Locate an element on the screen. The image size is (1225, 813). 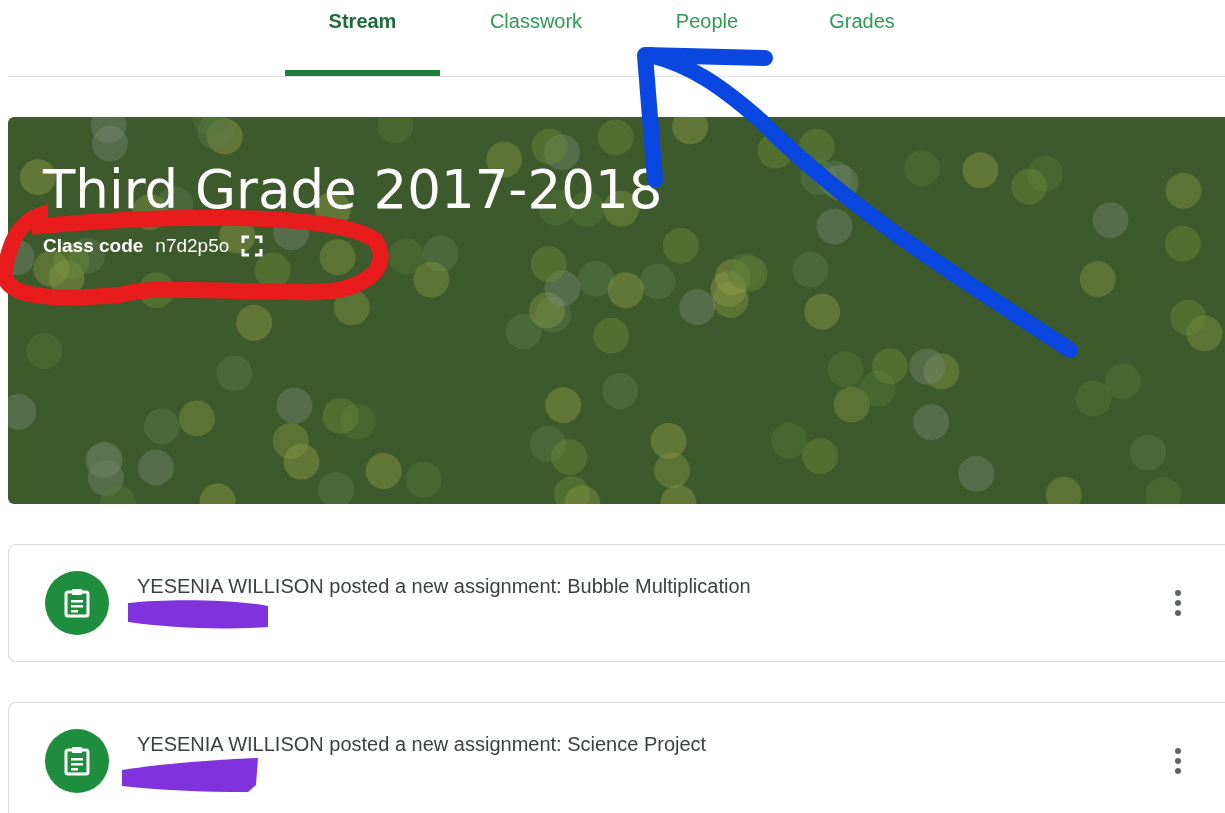
tab: People is located at coordinates (707, 38).